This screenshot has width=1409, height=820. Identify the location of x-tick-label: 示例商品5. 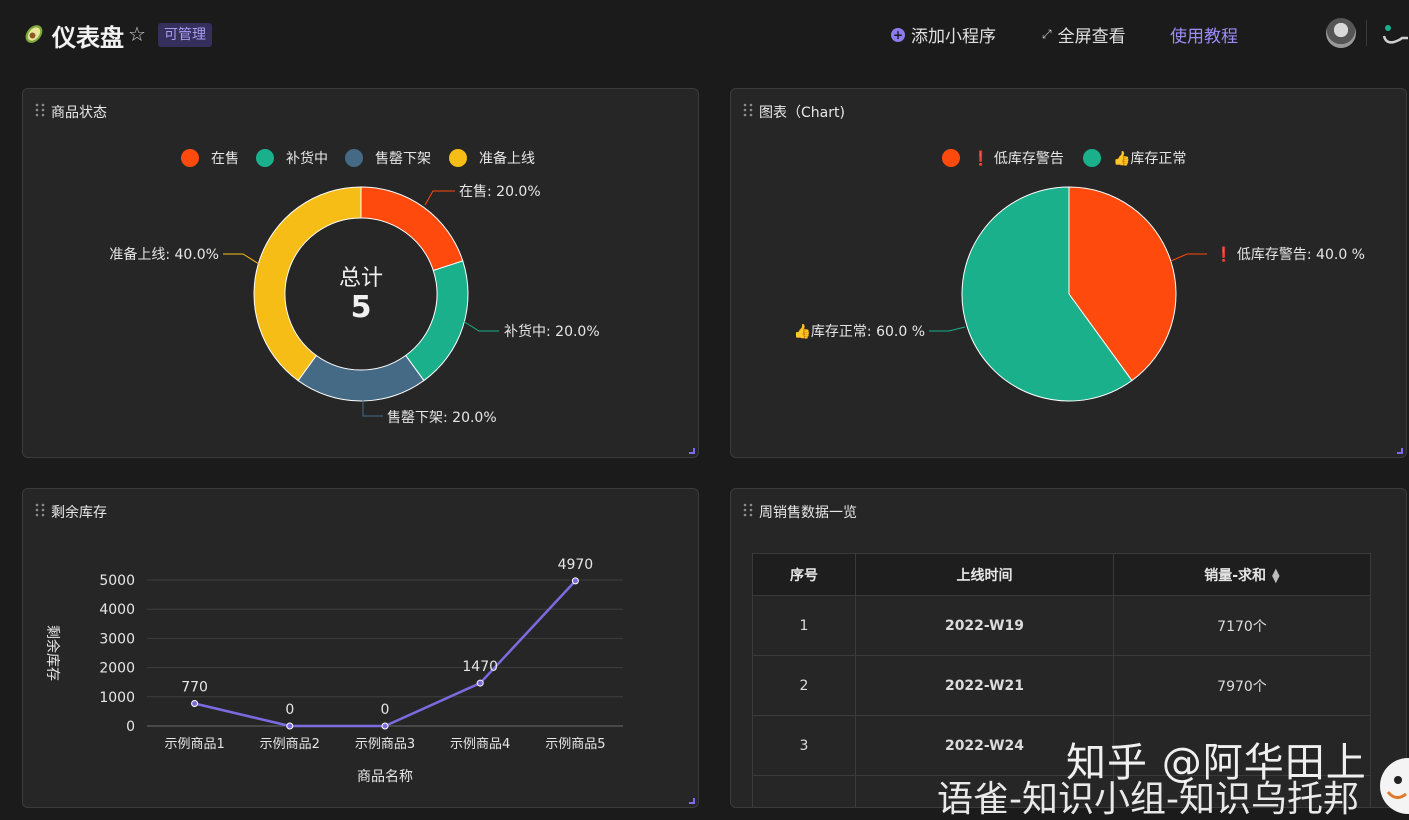
(575, 744).